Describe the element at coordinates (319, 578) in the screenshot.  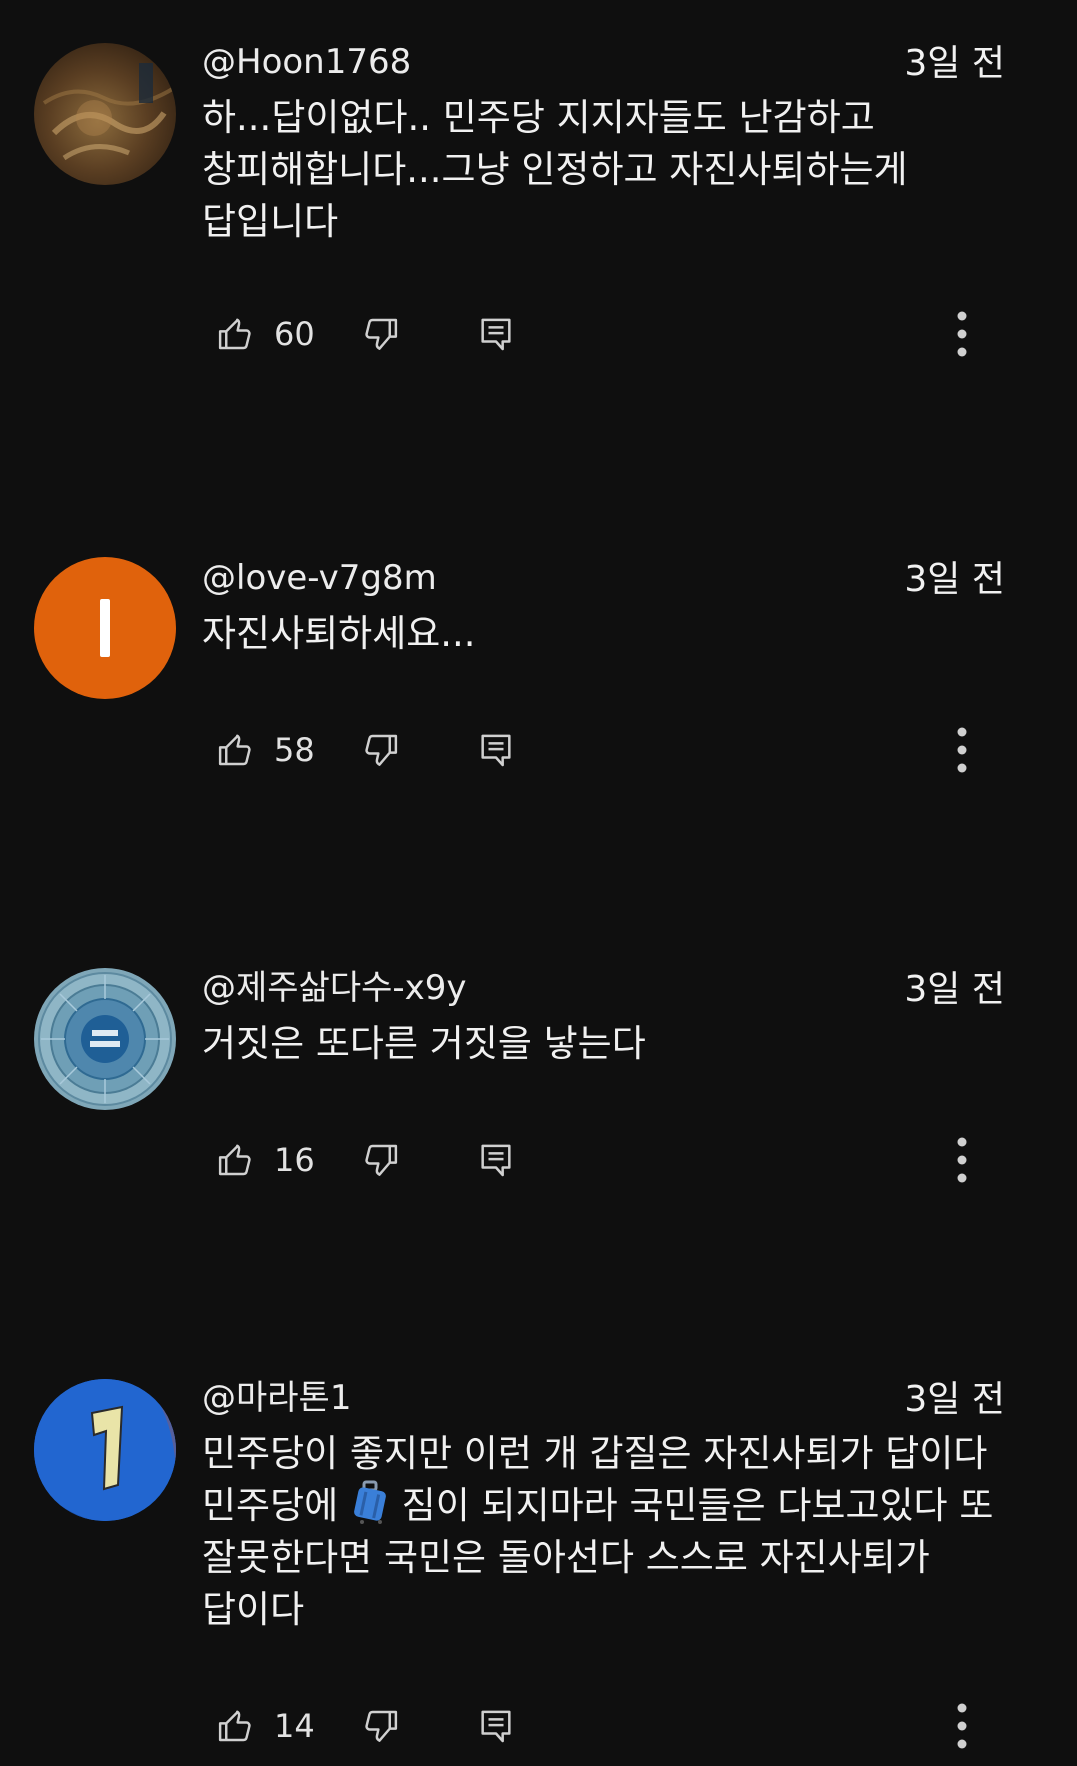
I see `comment-author: @love-v7g8m` at that location.